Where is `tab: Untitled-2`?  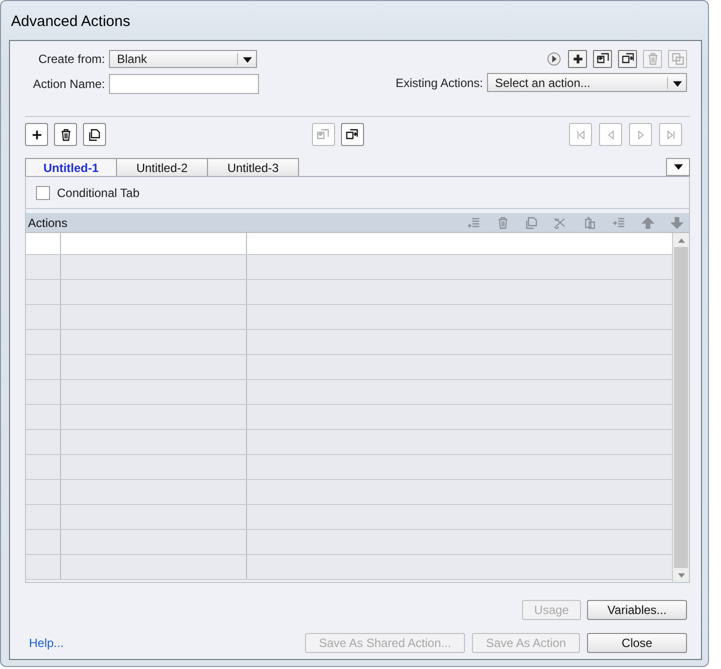
tab: Untitled-2 is located at coordinates (162, 167).